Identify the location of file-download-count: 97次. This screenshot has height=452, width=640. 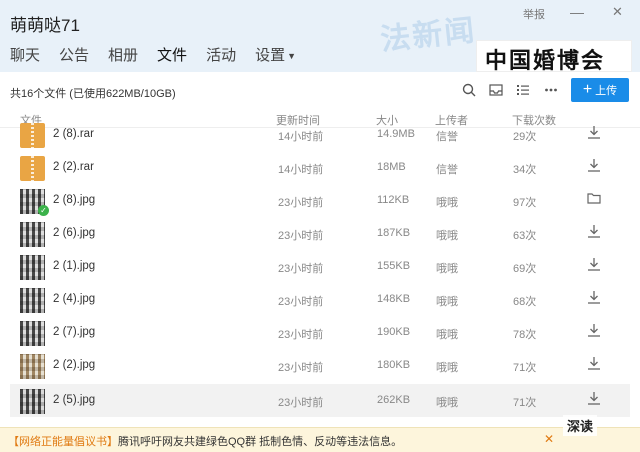
(525, 203).